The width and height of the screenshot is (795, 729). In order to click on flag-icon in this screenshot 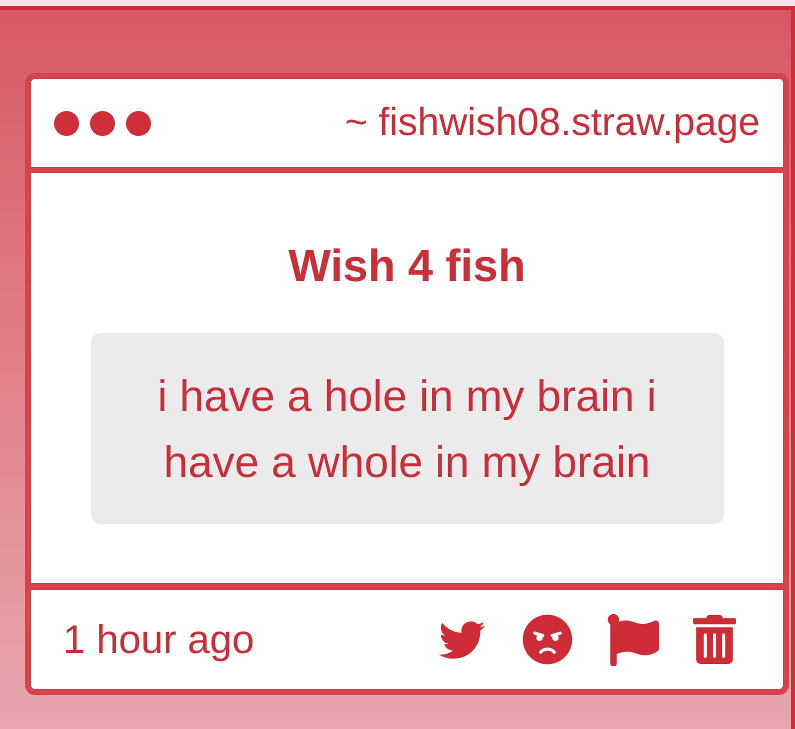, I will do `click(633, 640)`.